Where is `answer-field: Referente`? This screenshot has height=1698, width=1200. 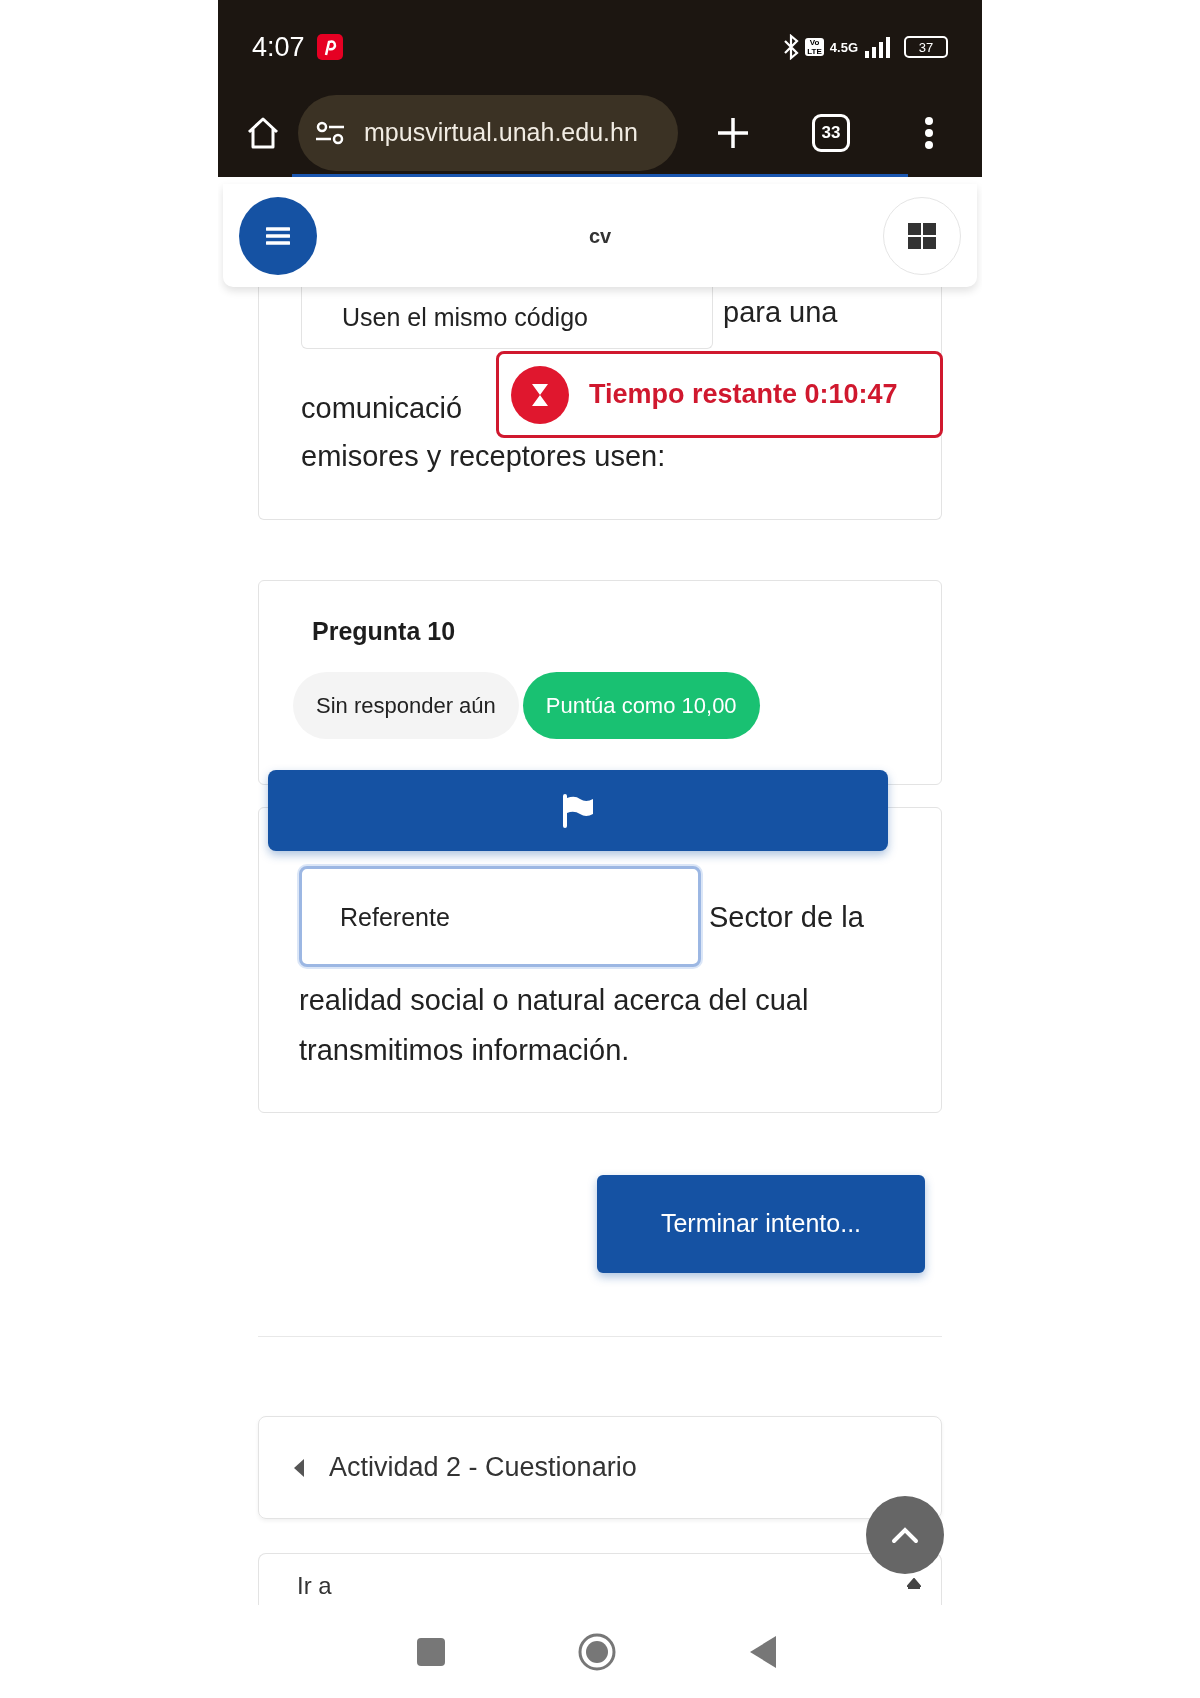
answer-field: Referente is located at coordinates (500, 916).